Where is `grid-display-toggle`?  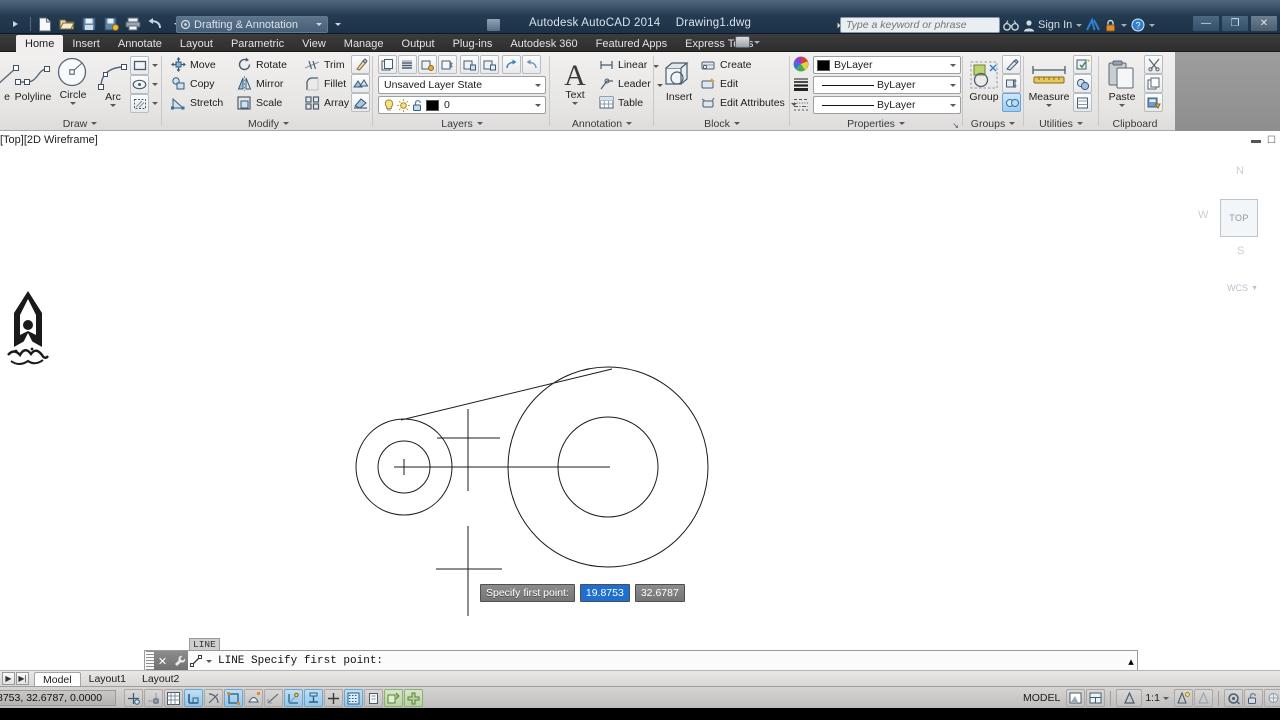
grid-display-toggle is located at coordinates (173, 698).